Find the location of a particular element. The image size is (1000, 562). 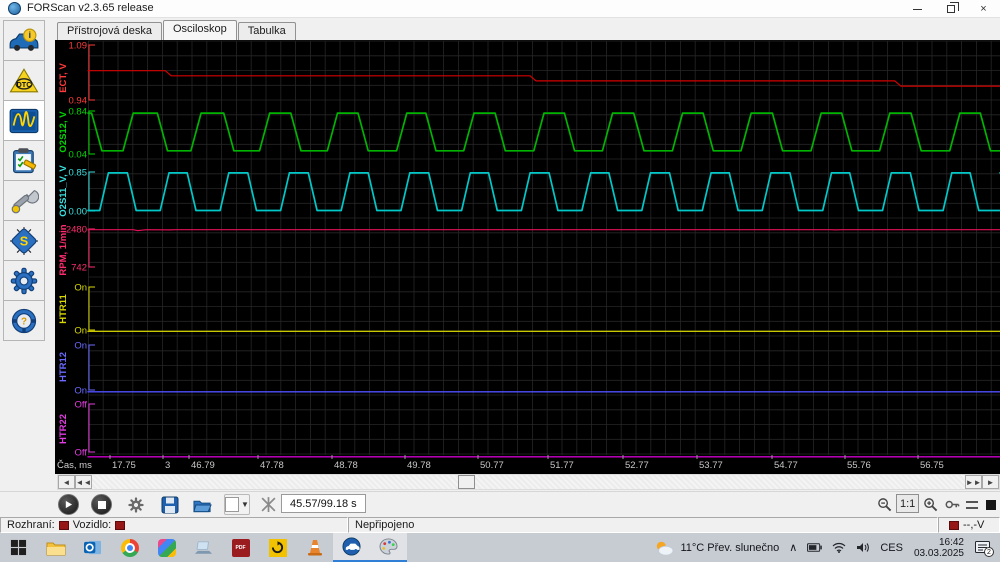

stop-icon is located at coordinates (101, 504).